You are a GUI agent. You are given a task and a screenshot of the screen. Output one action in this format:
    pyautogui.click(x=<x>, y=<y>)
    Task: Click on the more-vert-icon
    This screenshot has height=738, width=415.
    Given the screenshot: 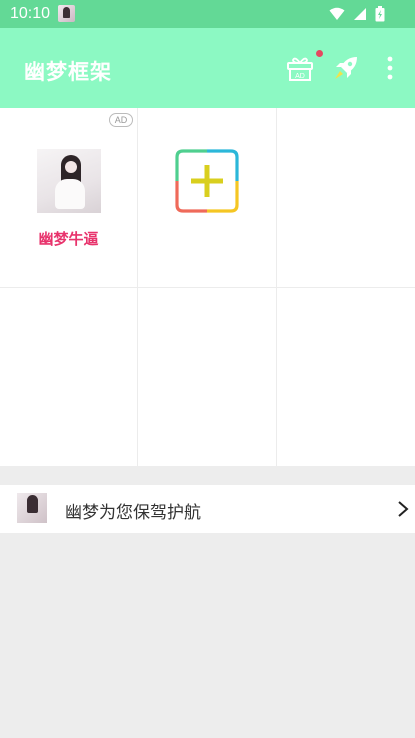 What is the action you would take?
    pyautogui.click(x=390, y=68)
    